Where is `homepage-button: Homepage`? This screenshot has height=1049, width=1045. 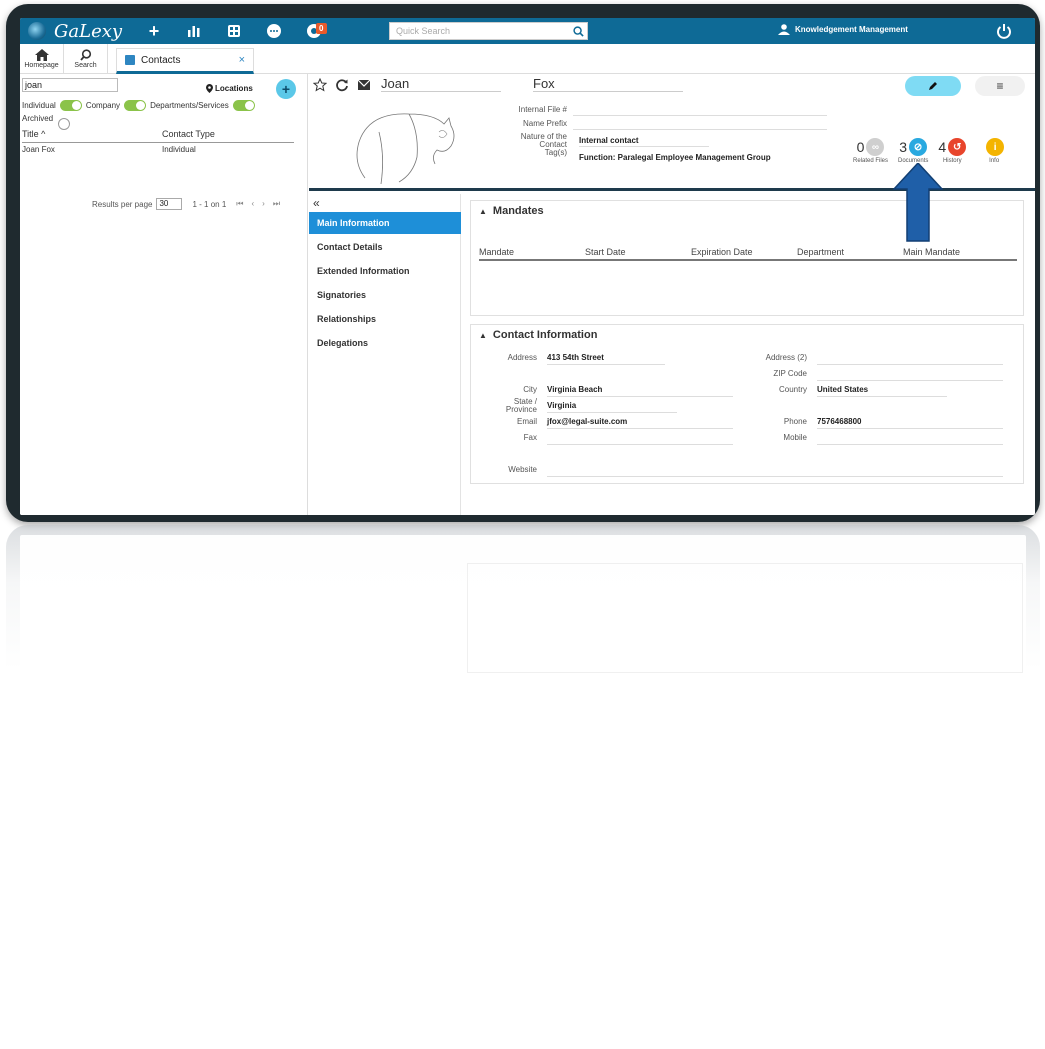
homepage-button: Homepage is located at coordinates (42, 59).